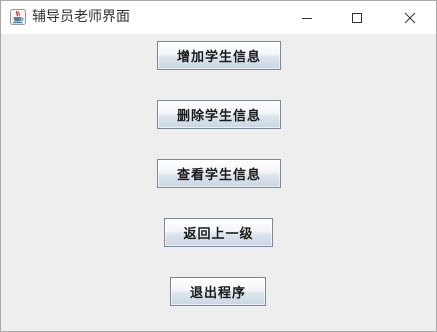 The width and height of the screenshot is (437, 332). I want to click on maximize-button, so click(357, 17).